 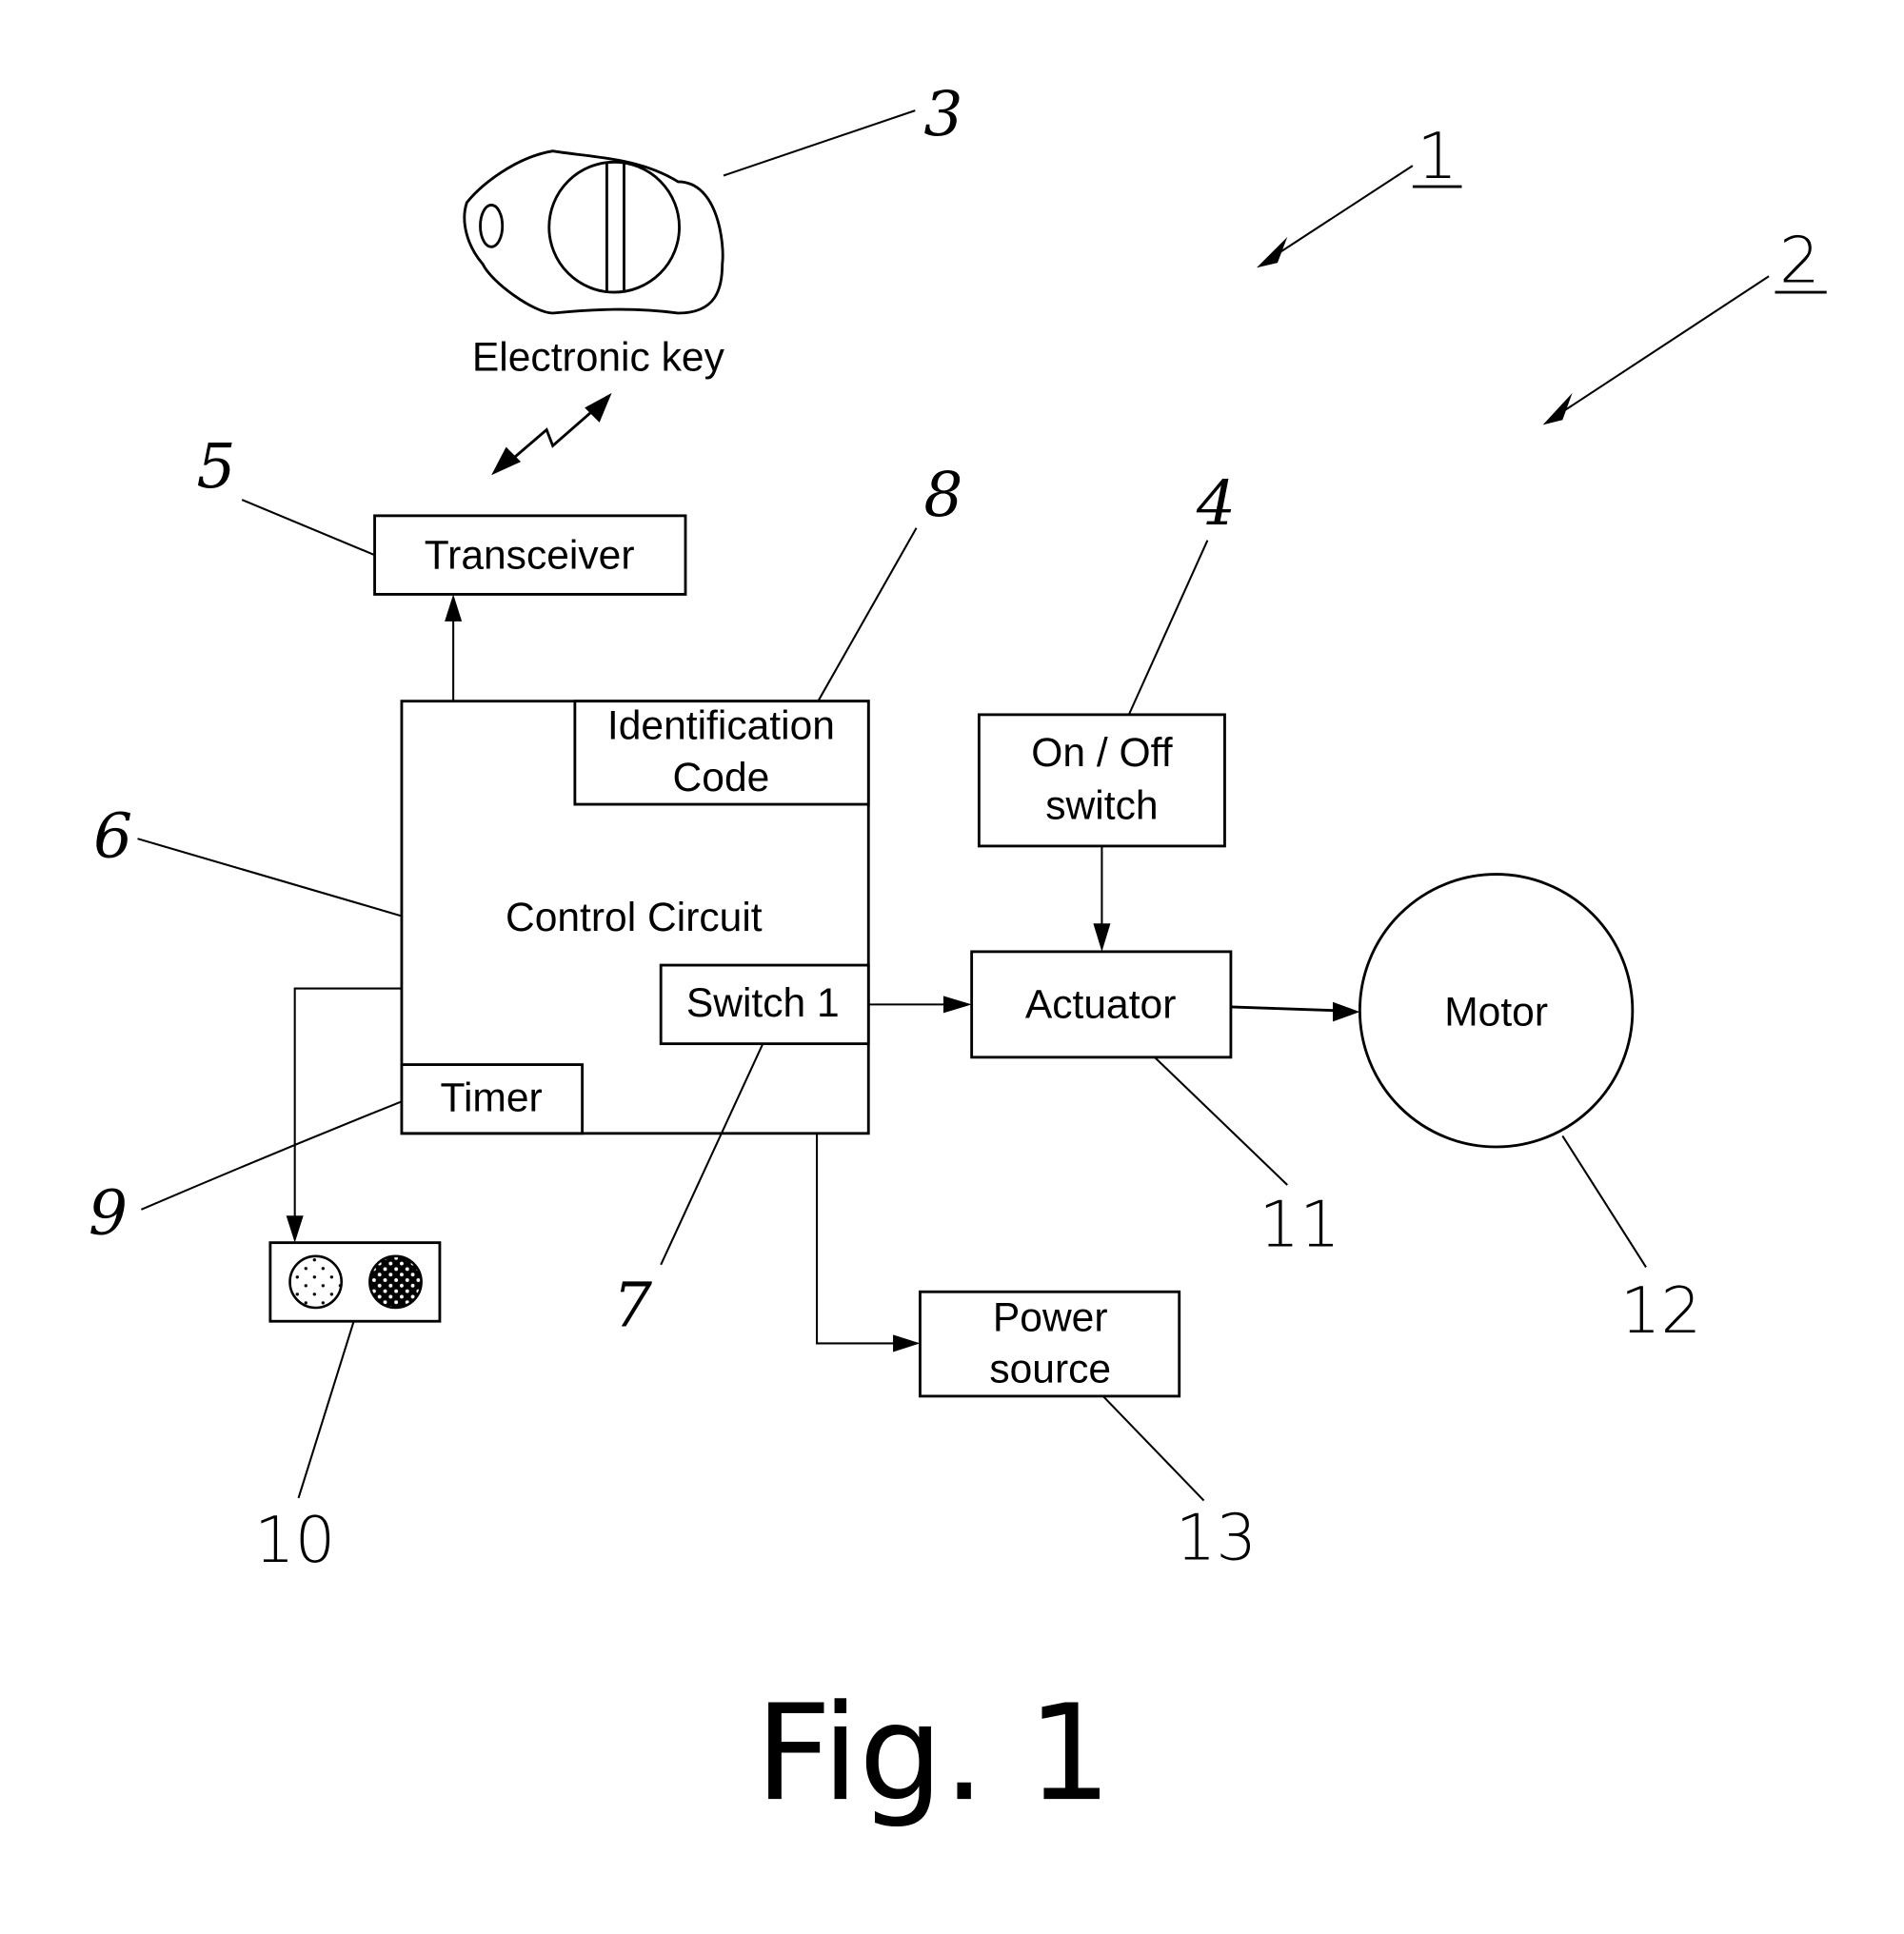 I want to click on on-off-switch-line1: On / Off, so click(x=1101, y=753).